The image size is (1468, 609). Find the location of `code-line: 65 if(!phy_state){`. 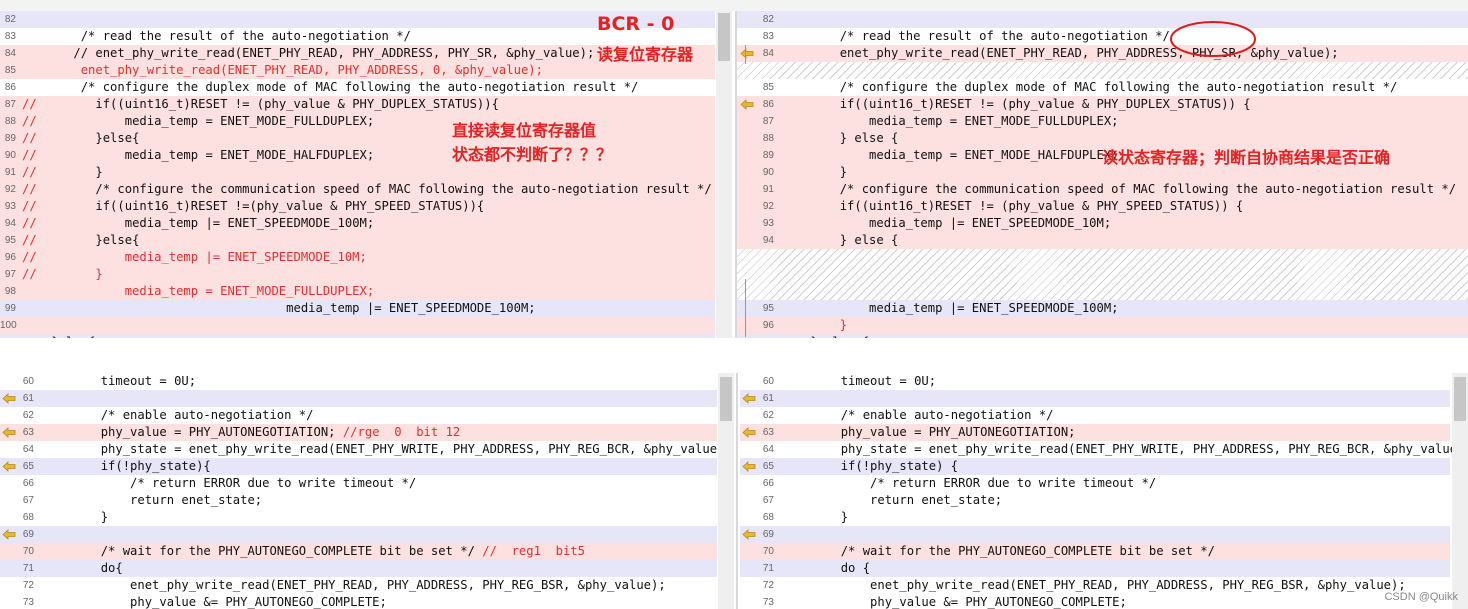

code-line: 65 if(!phy_state){ is located at coordinates (358, 466).